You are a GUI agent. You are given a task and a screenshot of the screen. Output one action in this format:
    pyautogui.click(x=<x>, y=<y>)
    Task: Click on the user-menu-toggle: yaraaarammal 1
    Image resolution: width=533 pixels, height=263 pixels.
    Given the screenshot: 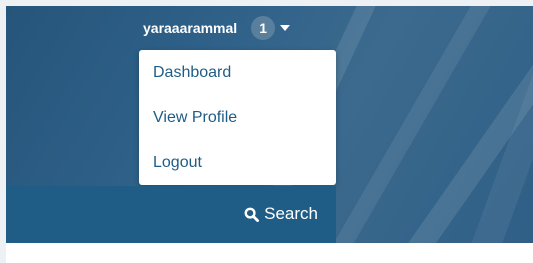 What is the action you would take?
    pyautogui.click(x=217, y=28)
    